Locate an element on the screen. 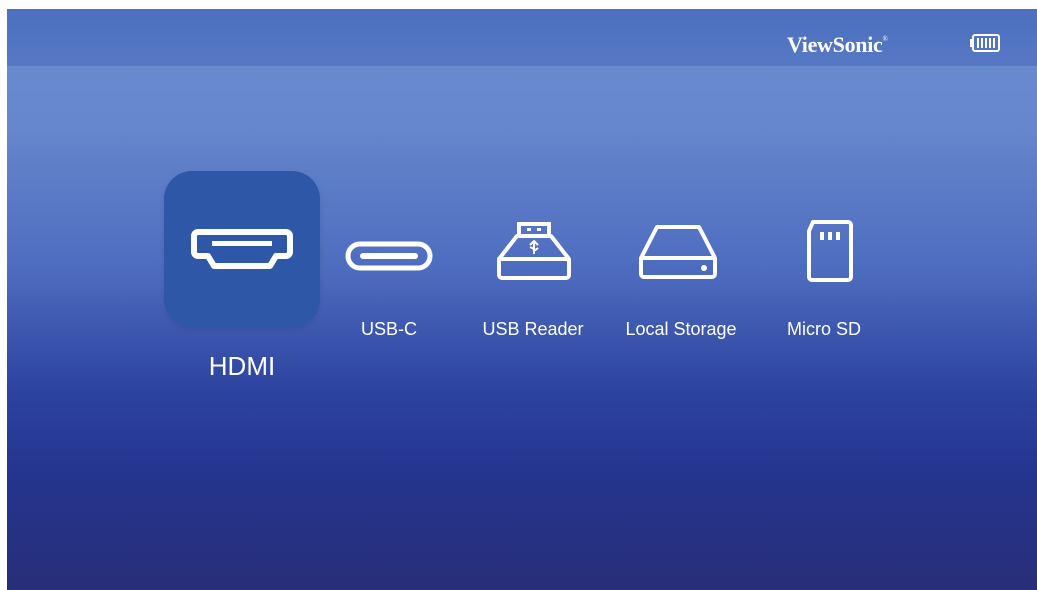 The height and width of the screenshot is (590, 1037). usb-drive-icon is located at coordinates (534, 251).